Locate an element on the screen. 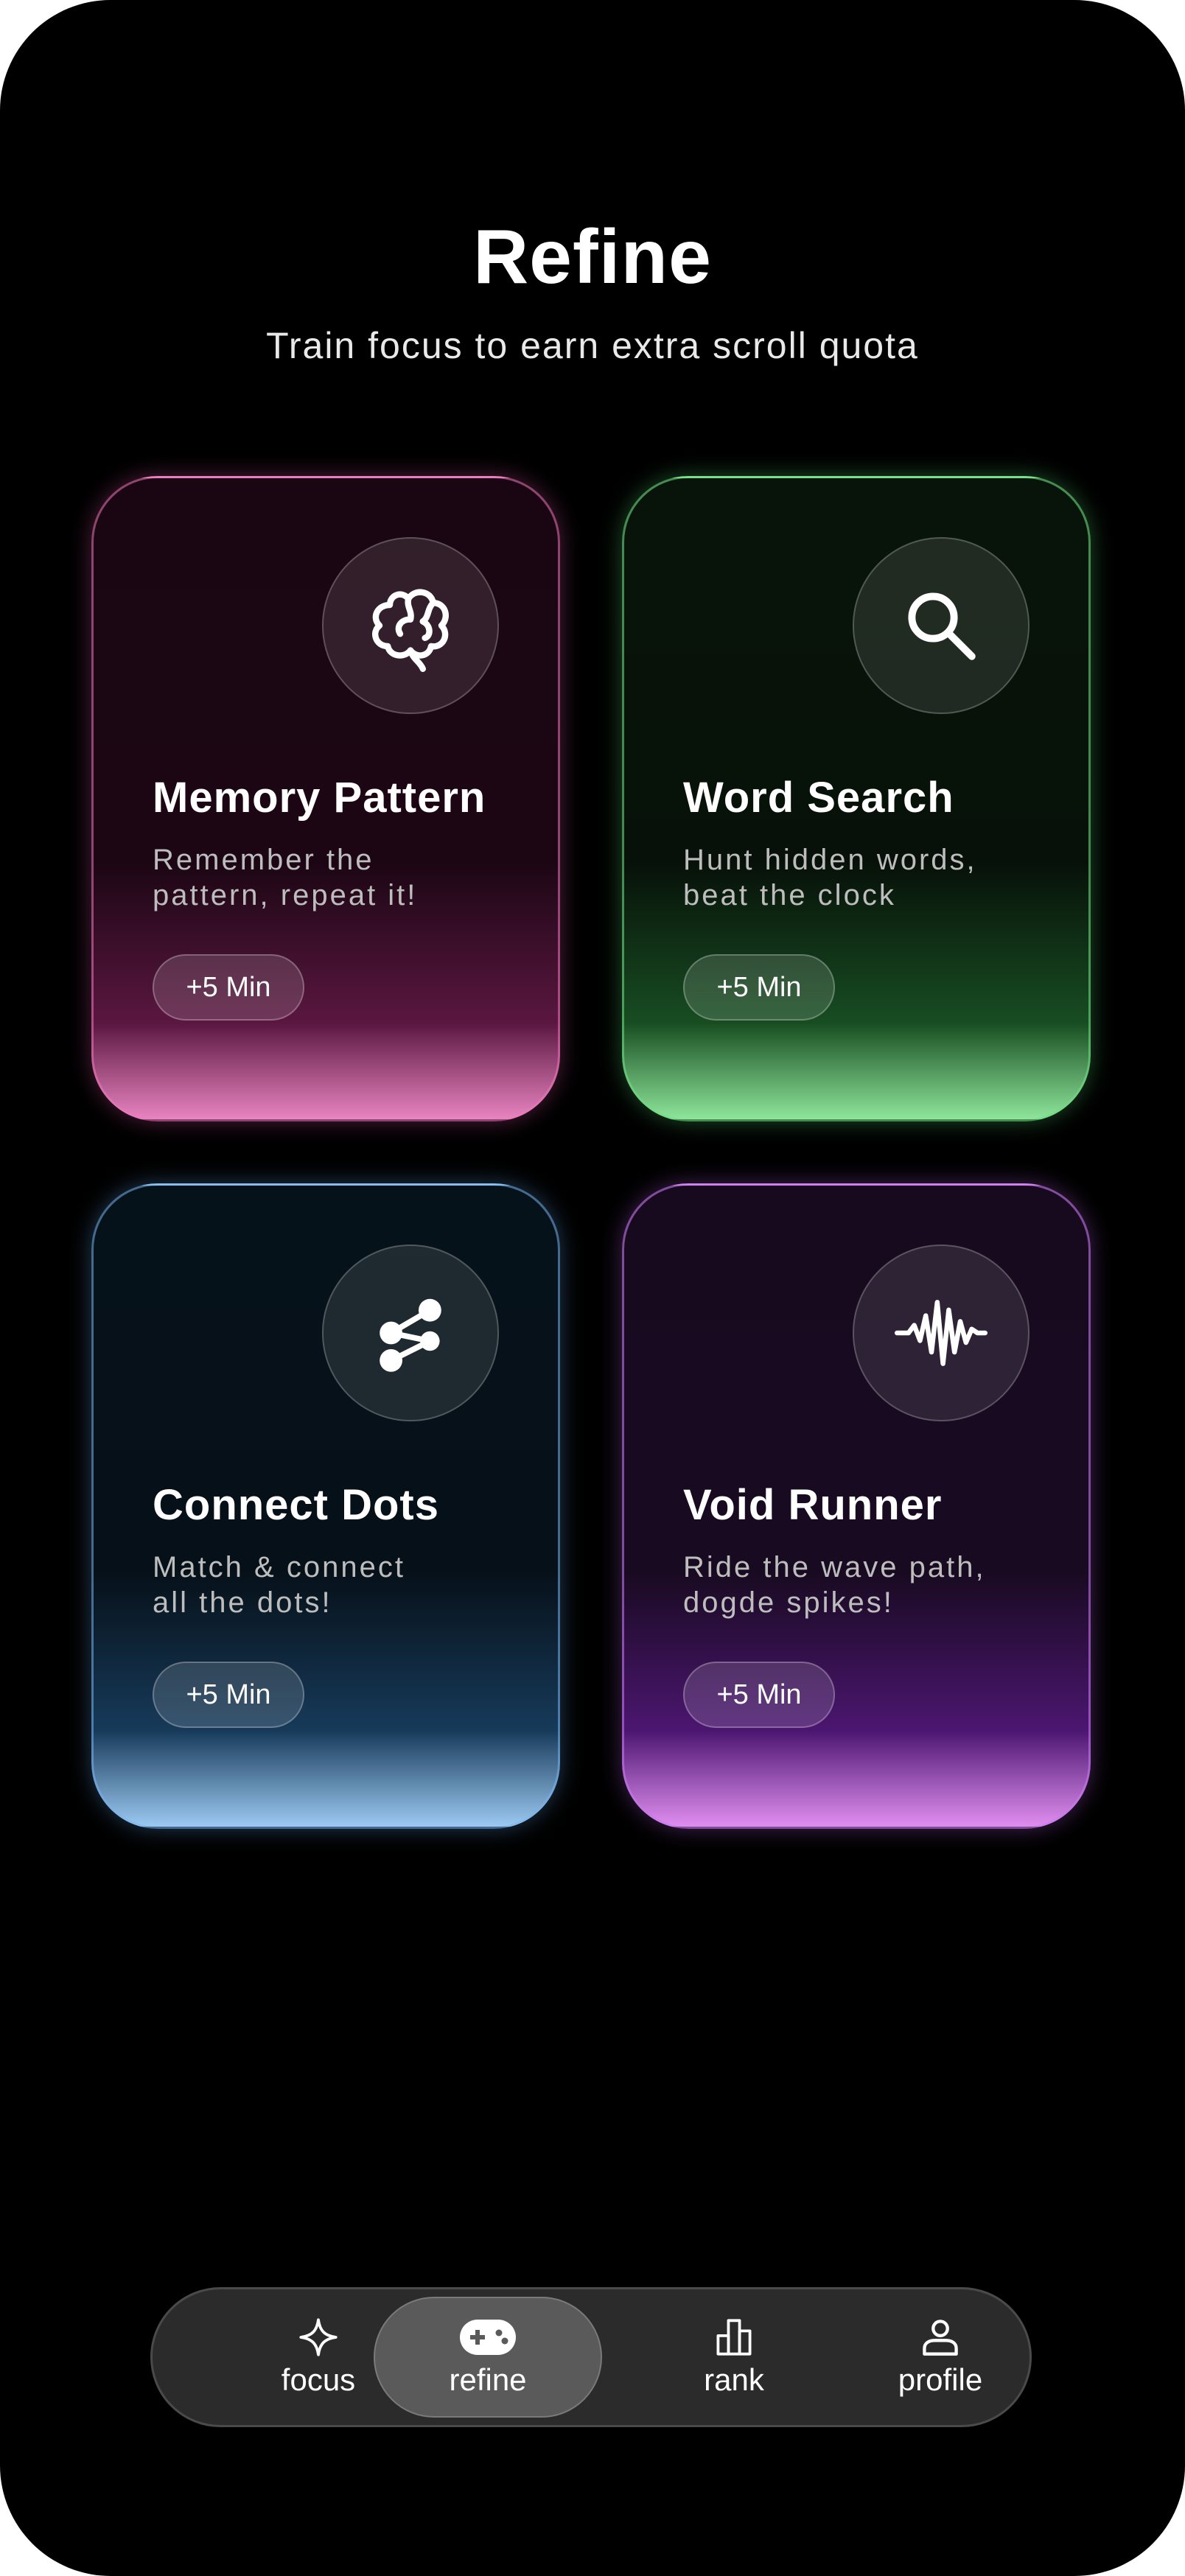 The width and height of the screenshot is (1185, 2576). nav-item-rank: rank is located at coordinates (734, 2357).